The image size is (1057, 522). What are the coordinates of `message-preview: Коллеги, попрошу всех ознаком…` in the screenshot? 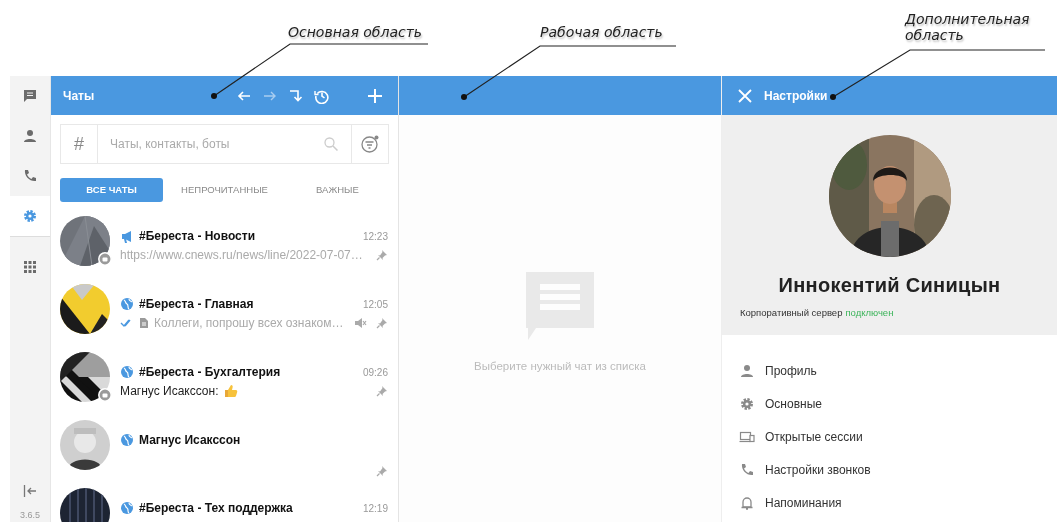 It's located at (249, 323).